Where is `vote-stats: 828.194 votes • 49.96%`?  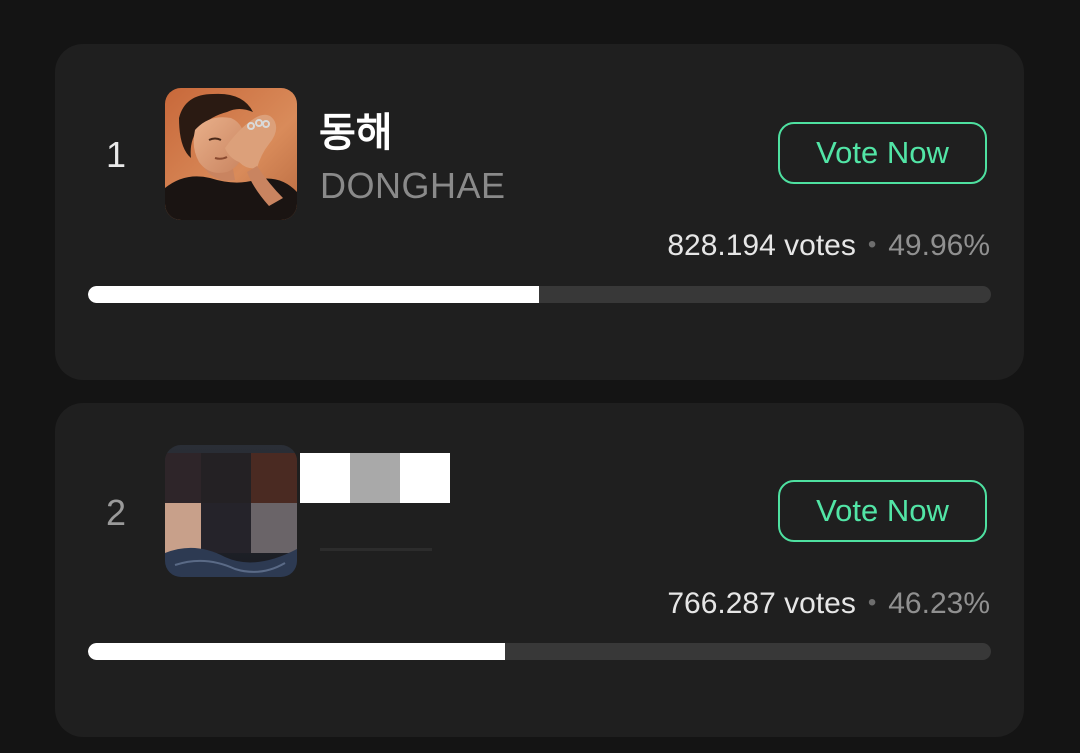
vote-stats: 828.194 votes • 49.96% is located at coordinates (828, 246).